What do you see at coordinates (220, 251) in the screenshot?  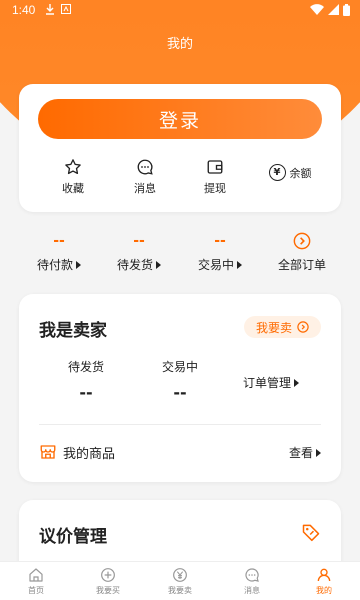 I see `order-in-transaction: -- 交易中` at bounding box center [220, 251].